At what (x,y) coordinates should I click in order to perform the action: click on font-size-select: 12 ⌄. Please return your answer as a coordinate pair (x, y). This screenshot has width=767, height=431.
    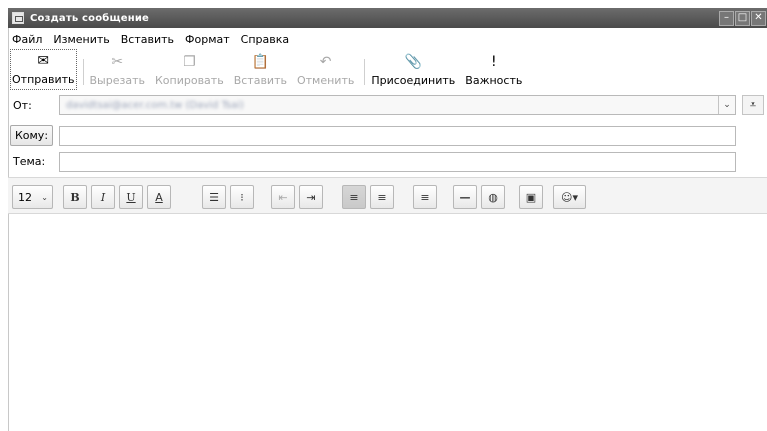
    Looking at the image, I should click on (32, 197).